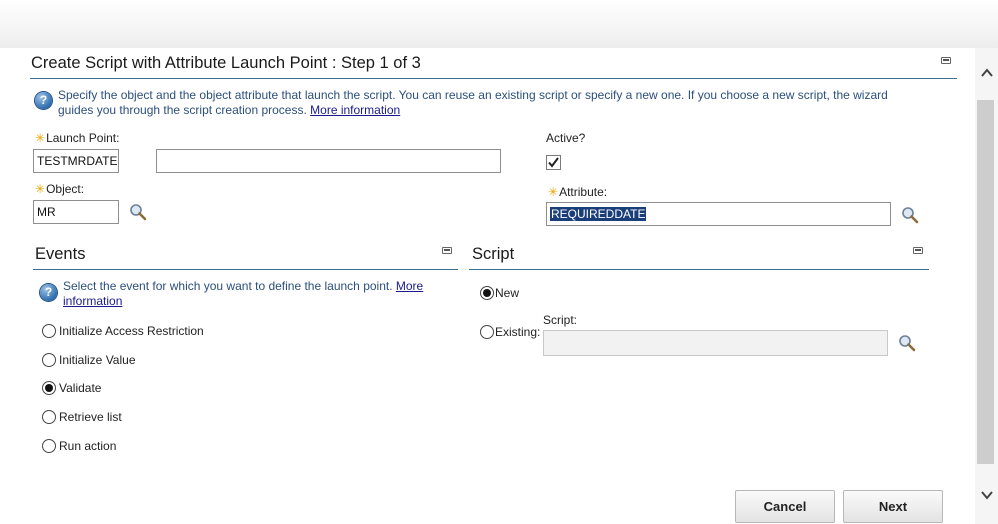  I want to click on attribute-selected-text: REQUIREDDATE, so click(598, 214).